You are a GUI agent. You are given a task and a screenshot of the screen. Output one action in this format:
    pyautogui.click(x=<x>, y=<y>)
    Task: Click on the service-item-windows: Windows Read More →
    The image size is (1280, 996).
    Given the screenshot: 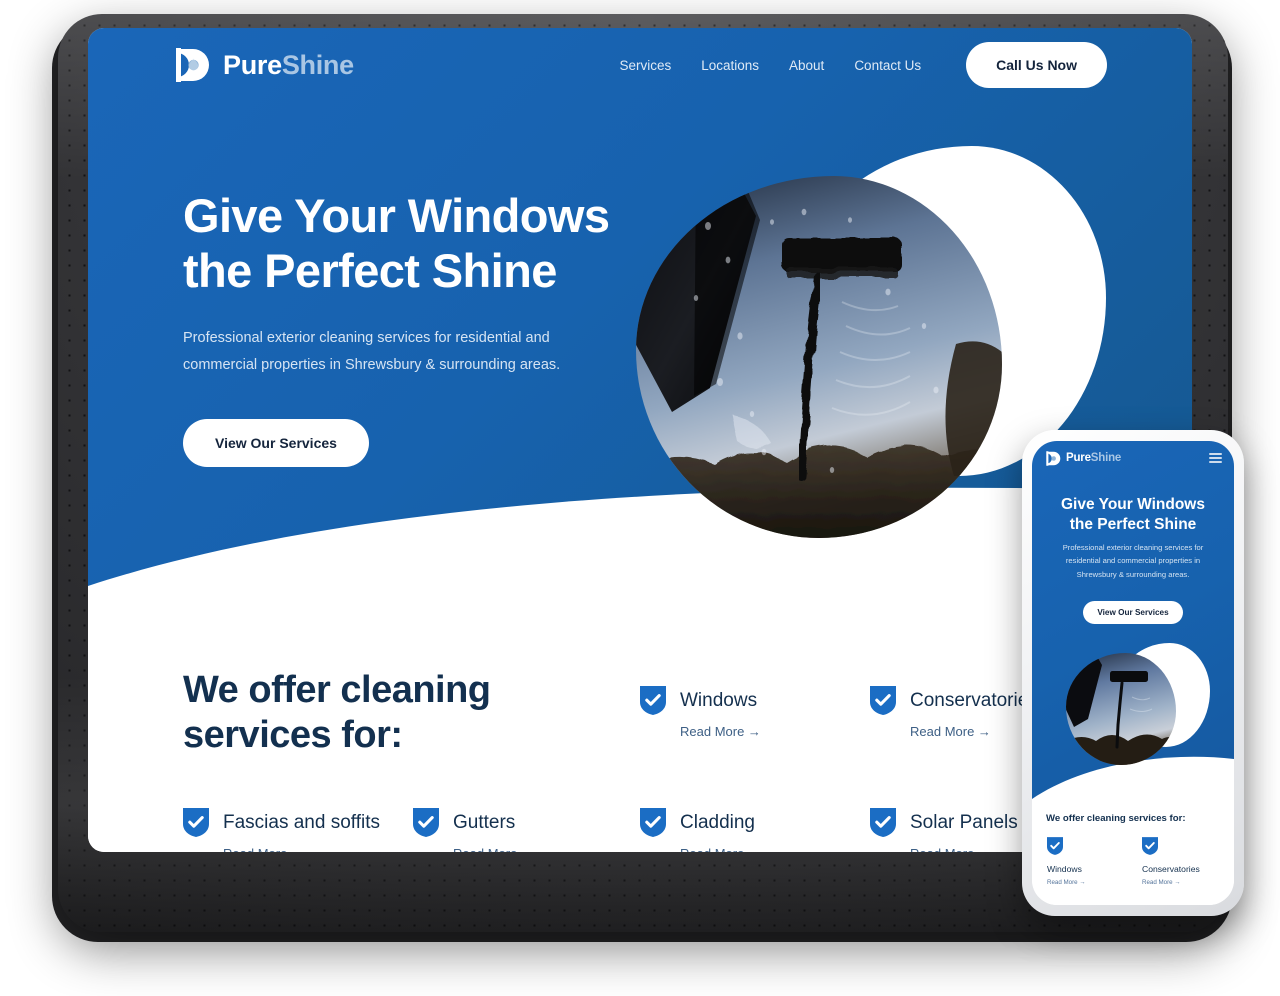 What is the action you would take?
    pyautogui.click(x=700, y=712)
    